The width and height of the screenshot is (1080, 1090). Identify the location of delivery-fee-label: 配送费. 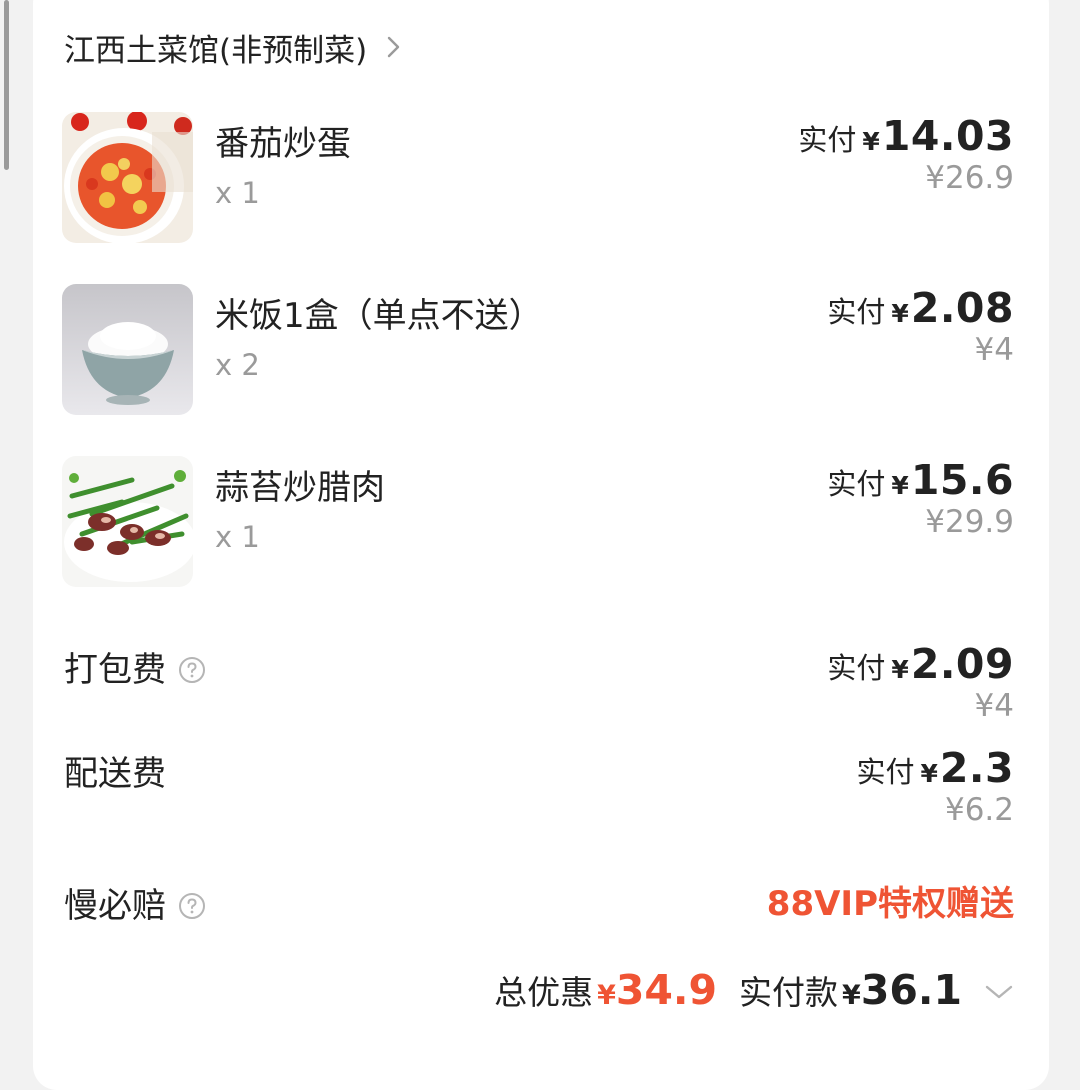
(115, 774).